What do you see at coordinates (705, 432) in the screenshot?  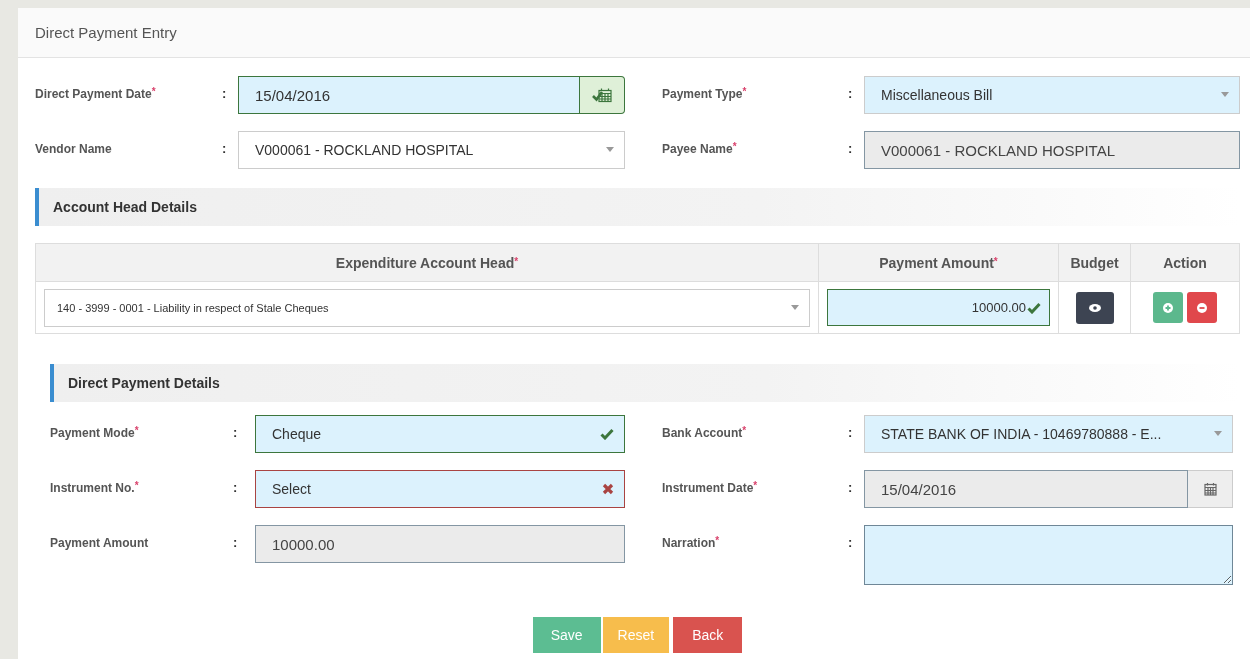 I see `field-label: Bank Account$^{*}$` at bounding box center [705, 432].